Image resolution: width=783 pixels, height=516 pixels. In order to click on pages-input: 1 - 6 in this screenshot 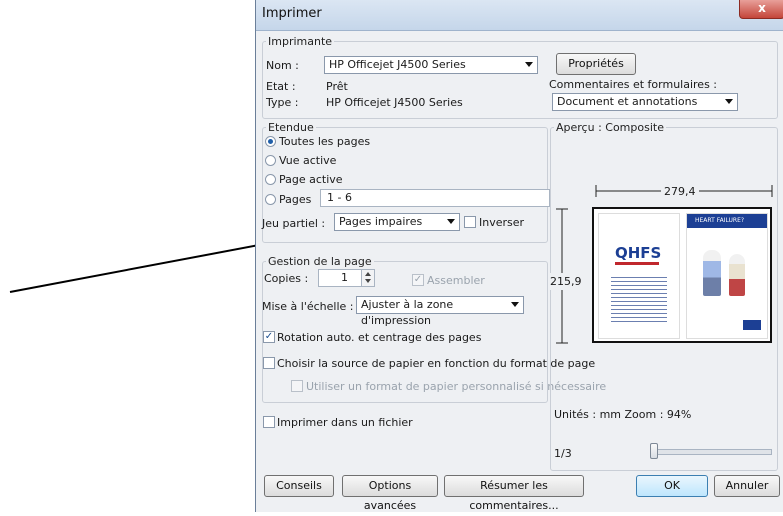, I will do `click(435, 198)`.